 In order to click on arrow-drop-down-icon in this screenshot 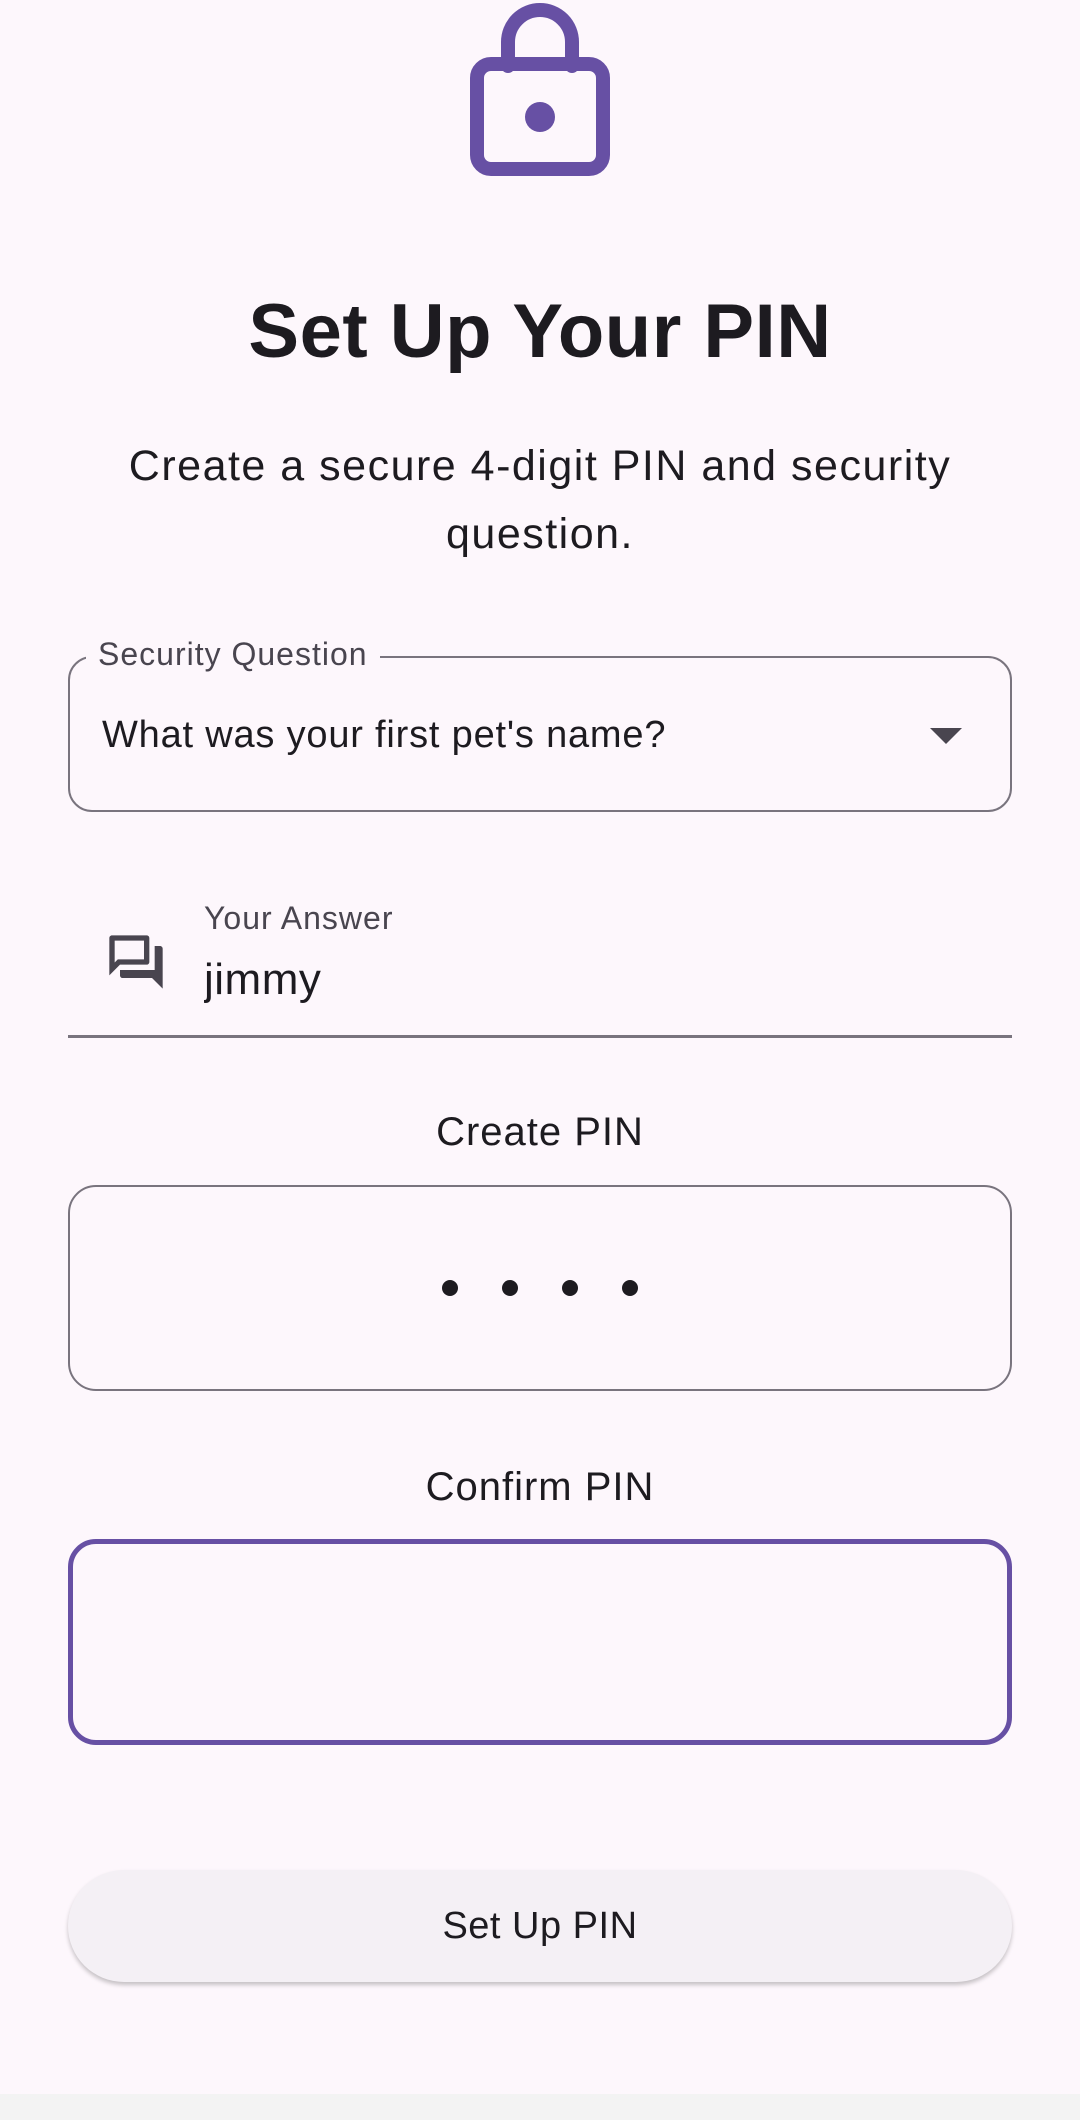, I will do `click(946, 736)`.